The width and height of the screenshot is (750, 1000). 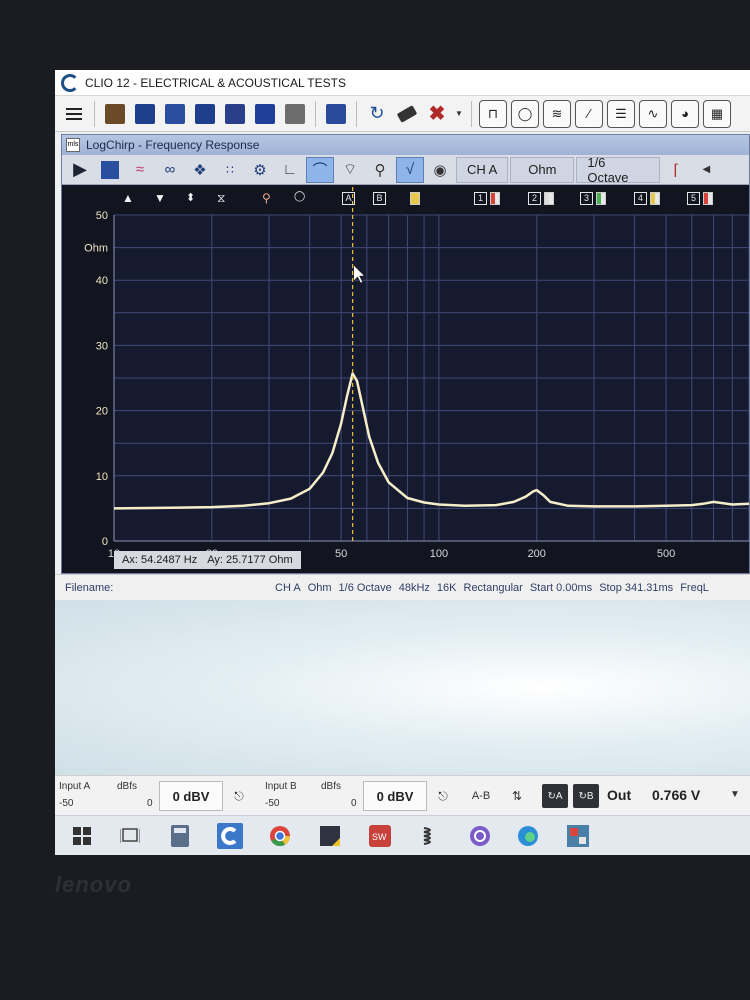 I want to click on play-icon: ▶, so click(x=80, y=170).